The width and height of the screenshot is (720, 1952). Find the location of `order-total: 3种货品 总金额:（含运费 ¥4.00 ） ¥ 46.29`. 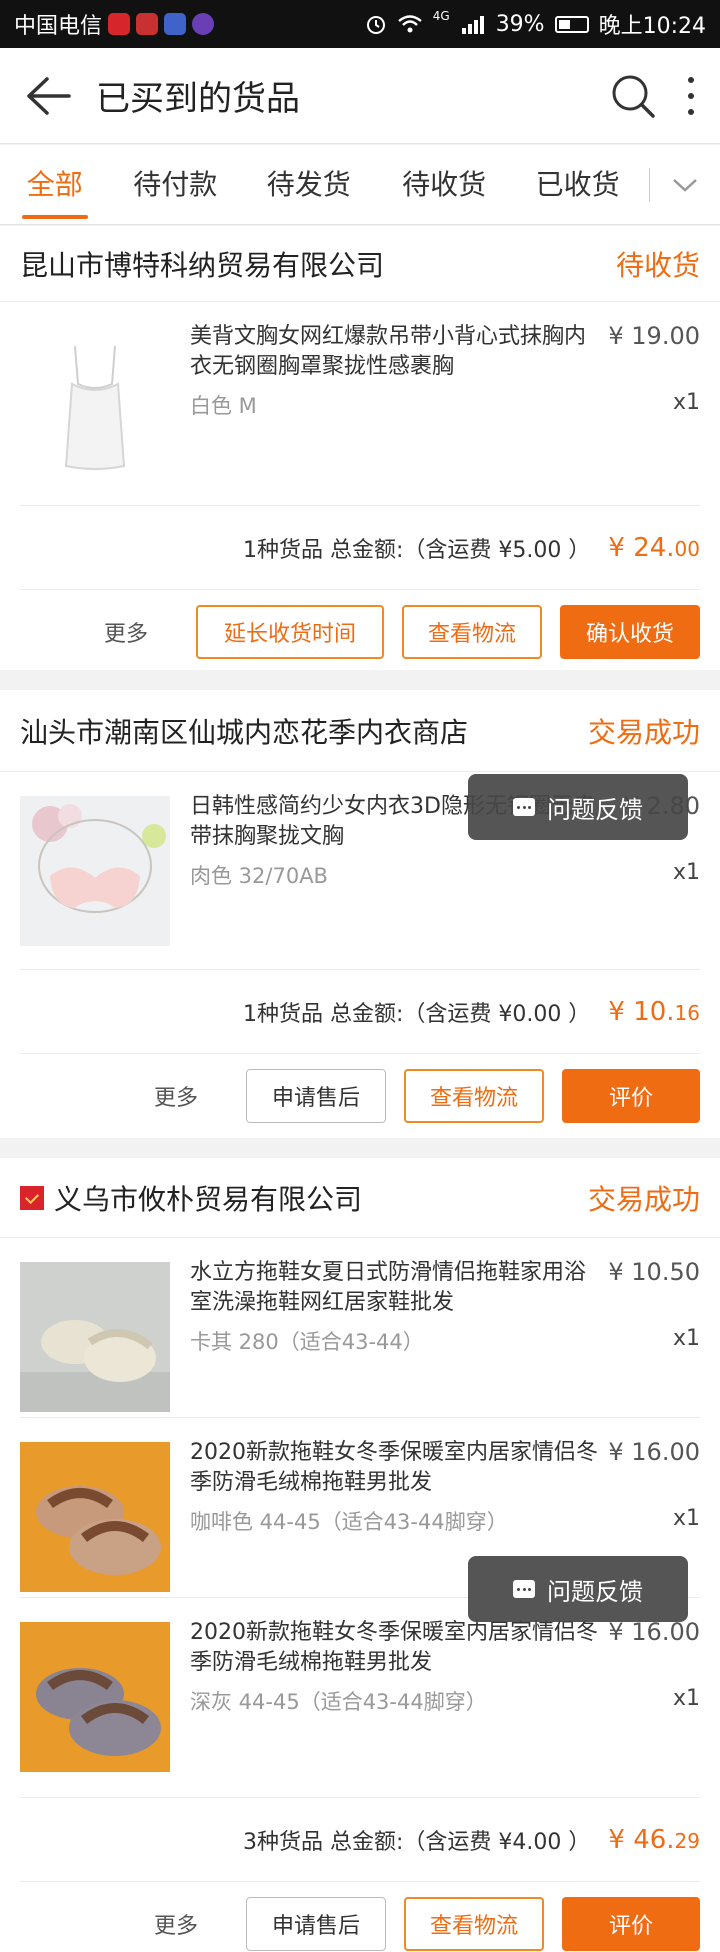

order-total: 3种货品 总金额:（含运费 ¥4.00 ） ¥ 46.29 is located at coordinates (360, 1840).